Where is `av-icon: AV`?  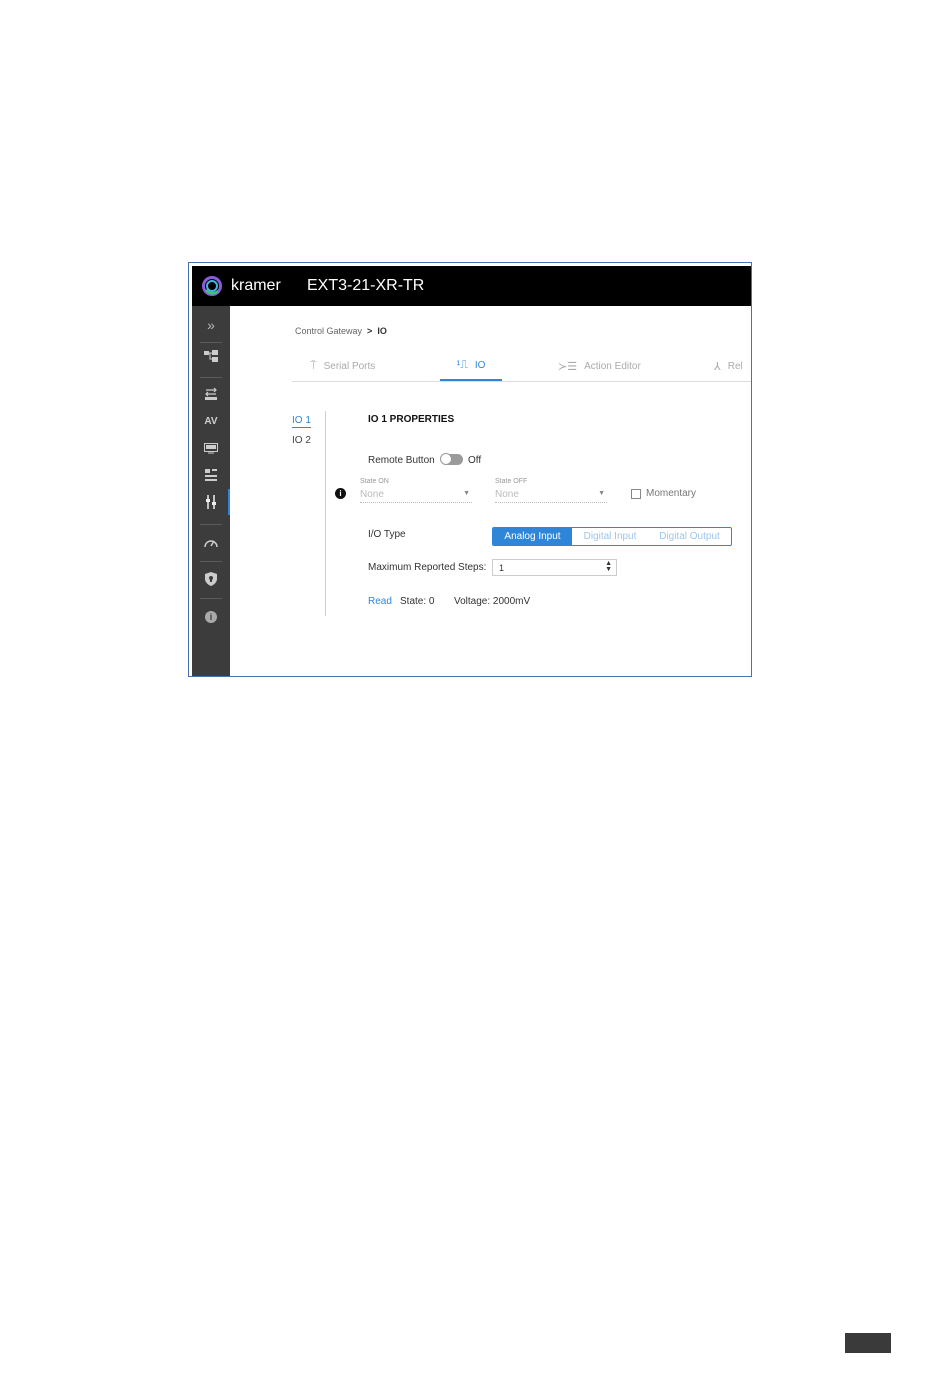
av-icon: AV is located at coordinates (211, 421).